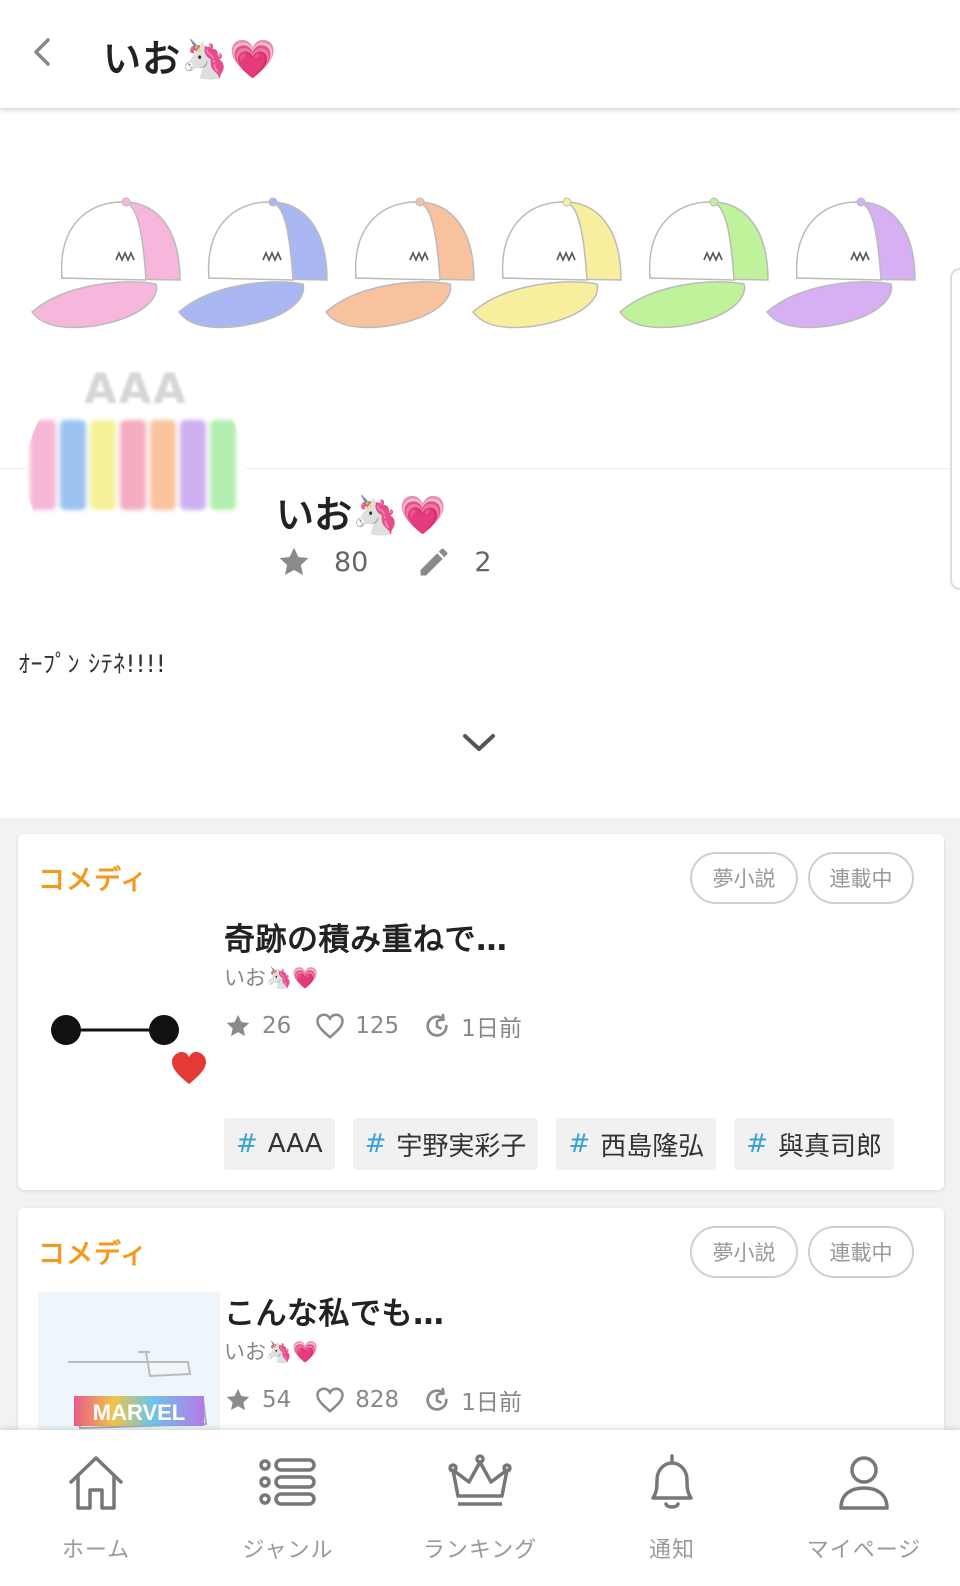  I want to click on person-icon, so click(864, 1483).